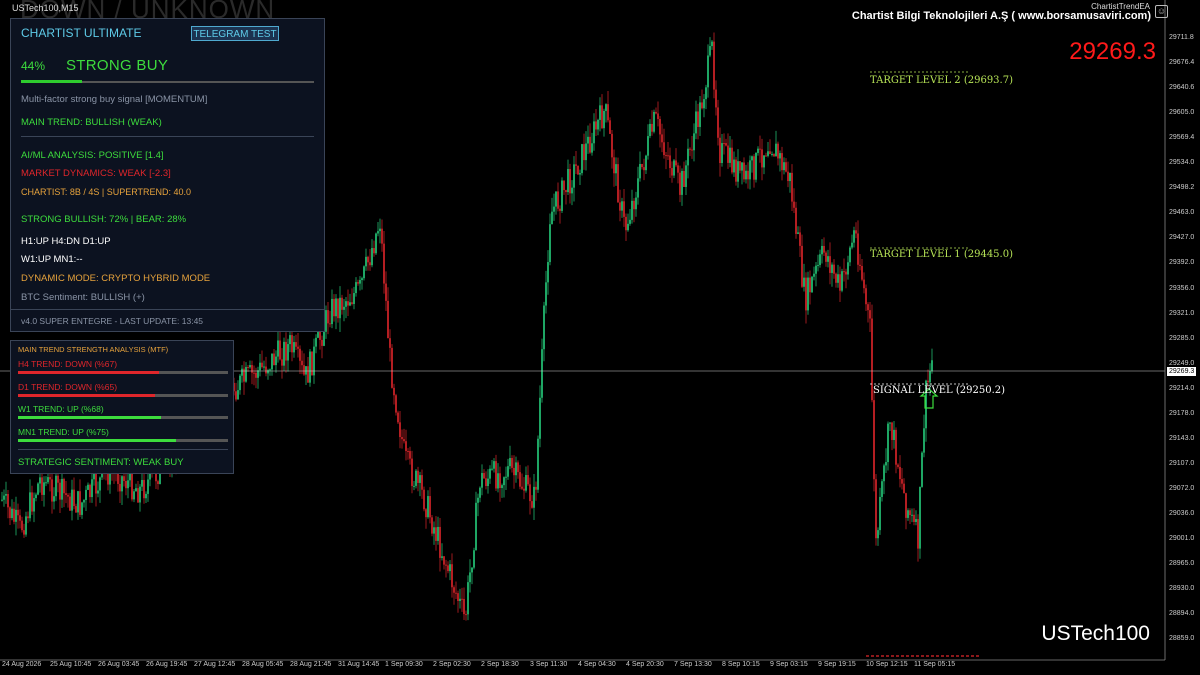  What do you see at coordinates (1182, 488) in the screenshot?
I see `price-tick-label: 29072.0` at bounding box center [1182, 488].